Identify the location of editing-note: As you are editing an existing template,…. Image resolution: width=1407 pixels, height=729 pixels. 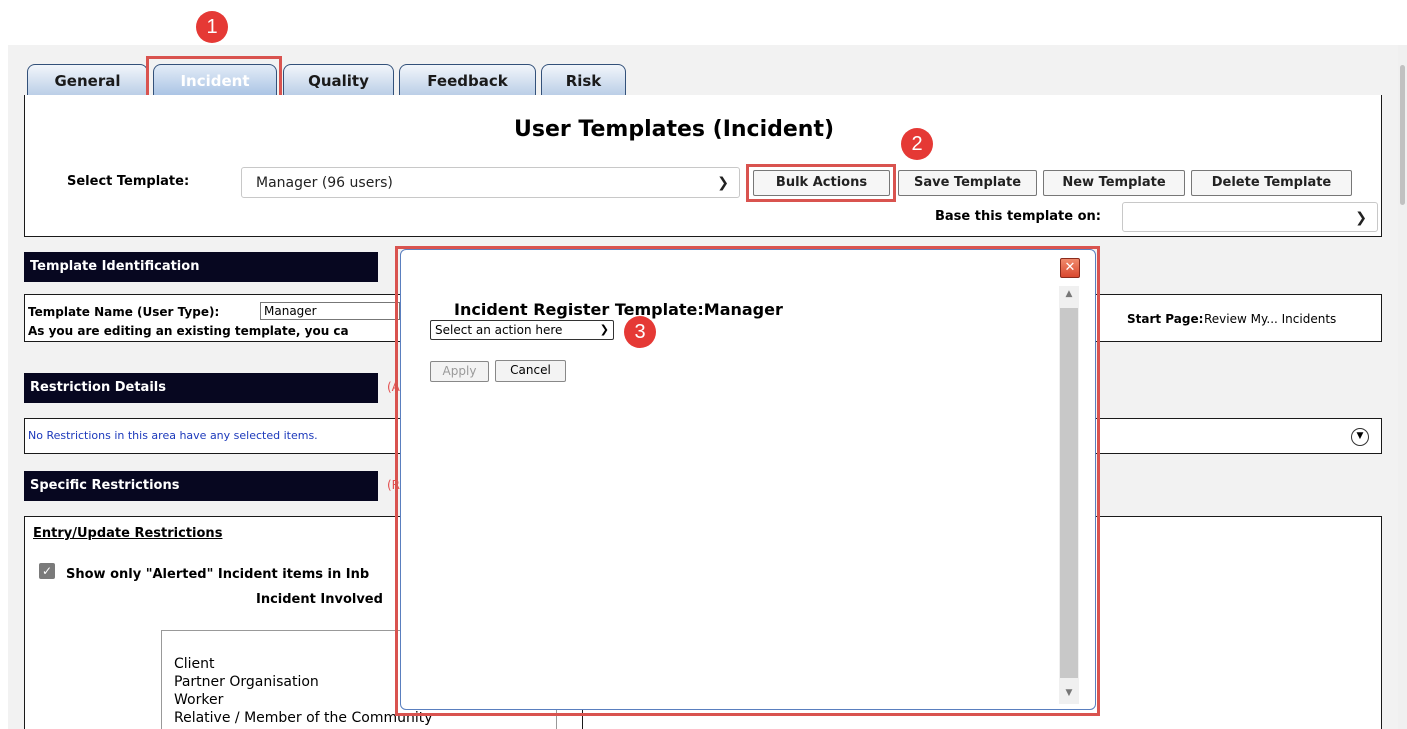
(188, 331).